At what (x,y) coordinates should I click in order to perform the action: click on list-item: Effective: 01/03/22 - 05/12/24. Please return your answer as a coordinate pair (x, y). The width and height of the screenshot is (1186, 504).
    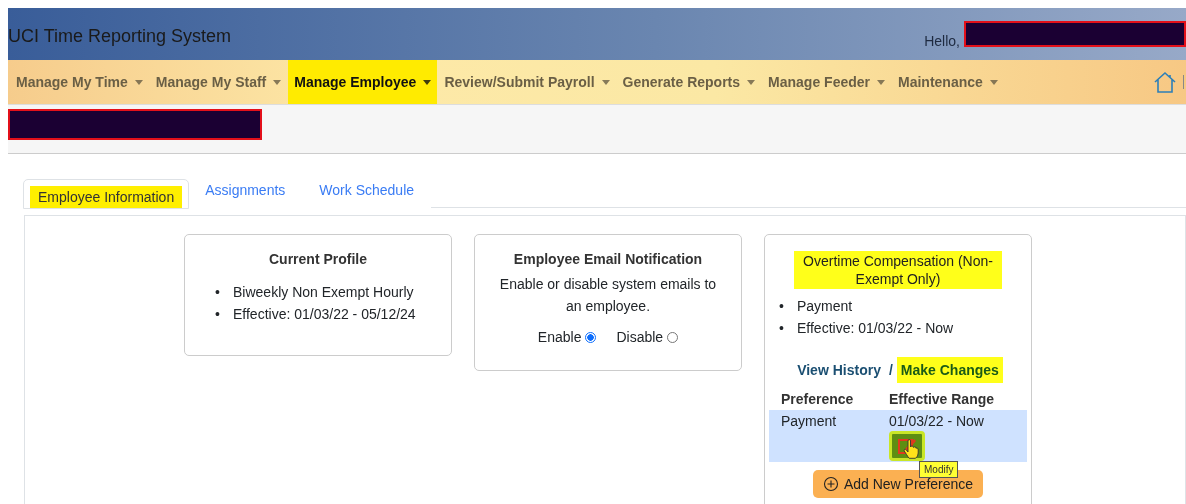
    Looking at the image, I should click on (324, 314).